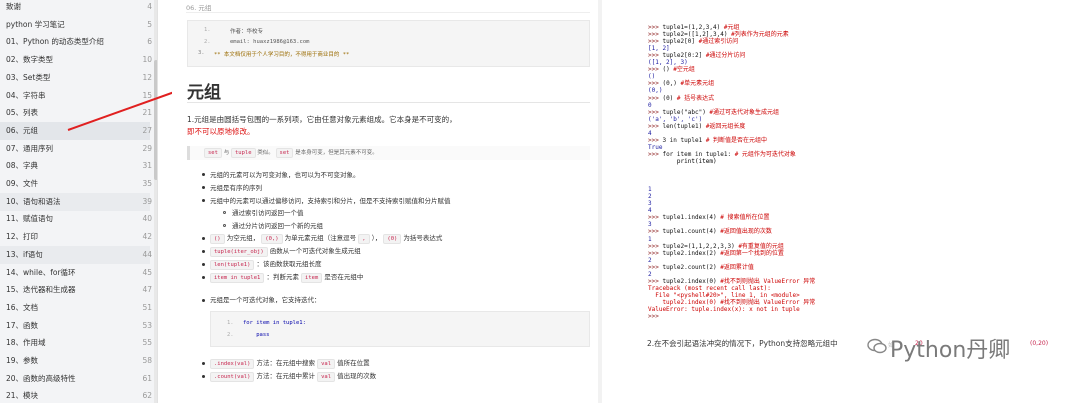 The height and width of the screenshot is (403, 1080). What do you see at coordinates (744, 232) in the screenshot?
I see `shell-comment: #返回值出现的次数` at bounding box center [744, 232].